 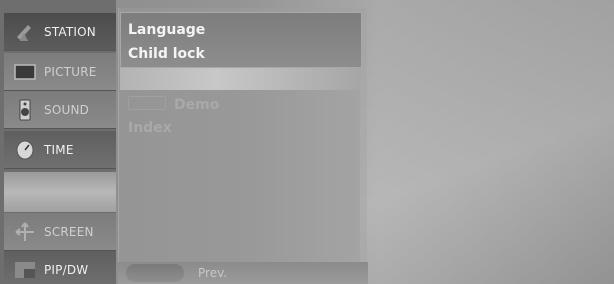 I want to click on sidebar-highlight-gap, so click(x=60, y=192).